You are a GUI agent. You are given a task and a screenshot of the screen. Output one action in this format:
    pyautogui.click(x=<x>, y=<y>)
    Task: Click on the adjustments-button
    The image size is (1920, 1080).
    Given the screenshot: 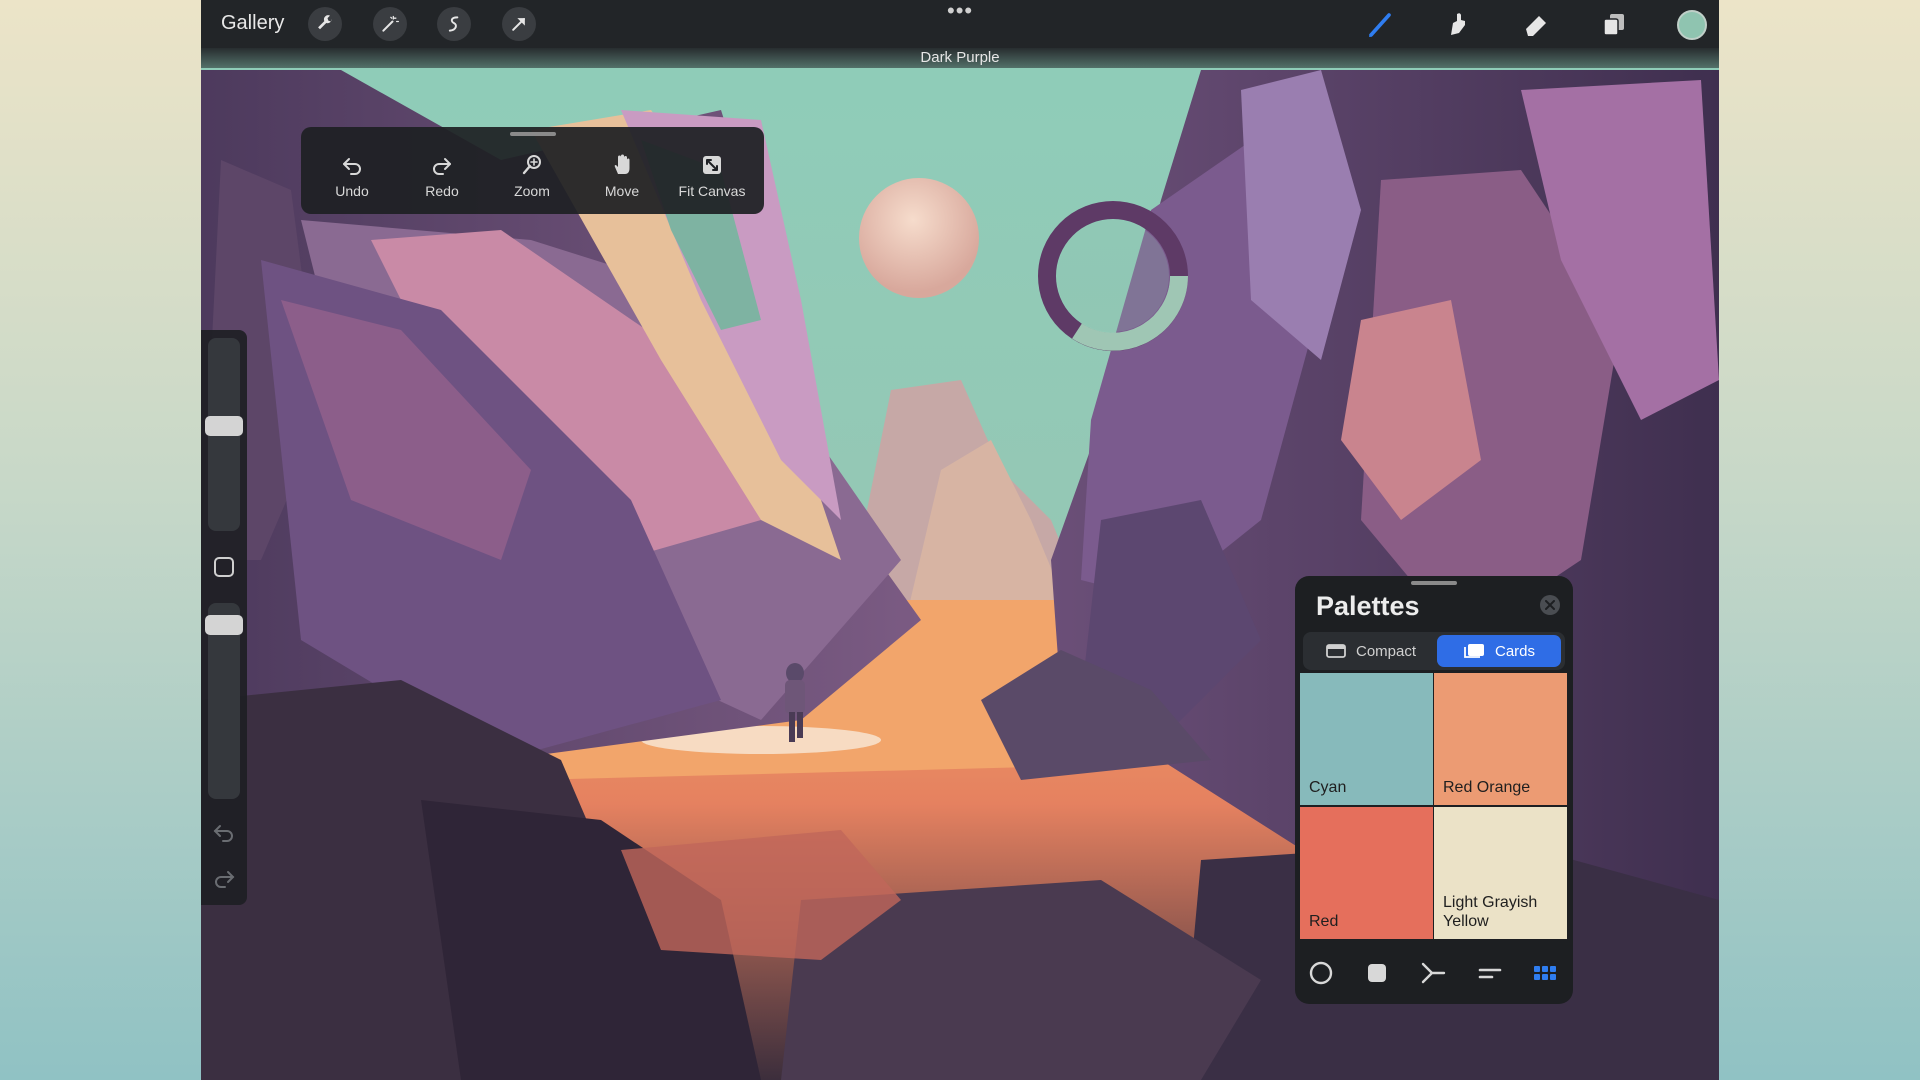 What is the action you would take?
    pyautogui.click(x=390, y=24)
    